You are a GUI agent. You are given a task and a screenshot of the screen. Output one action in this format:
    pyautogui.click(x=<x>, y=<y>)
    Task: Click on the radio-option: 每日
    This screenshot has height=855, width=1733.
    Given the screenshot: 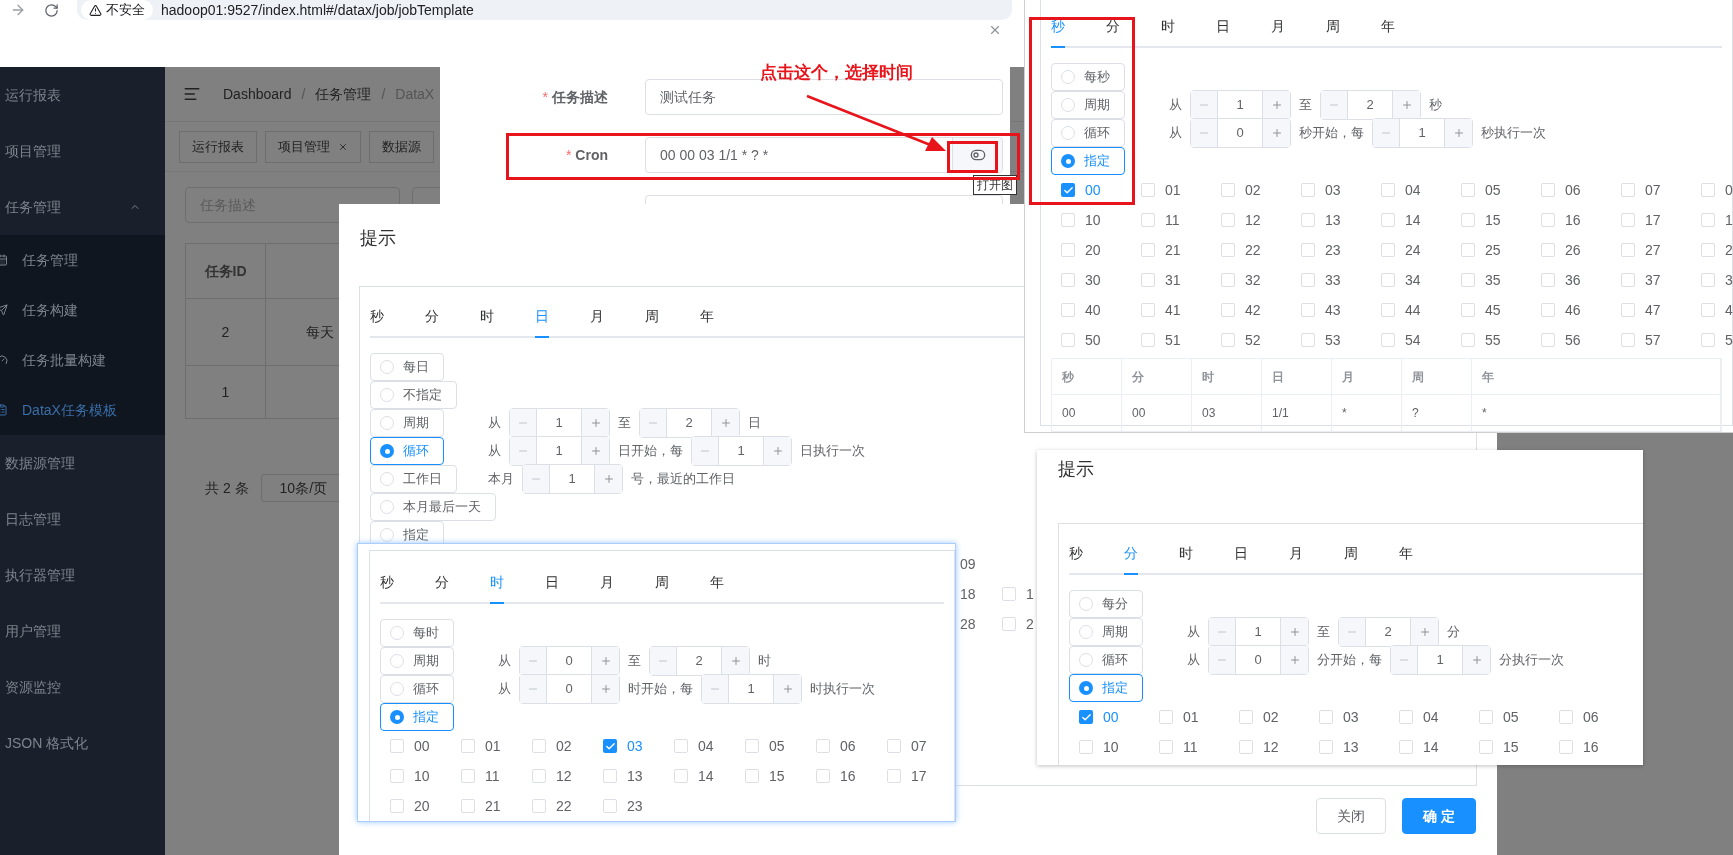 What is the action you would take?
    pyautogui.click(x=407, y=367)
    